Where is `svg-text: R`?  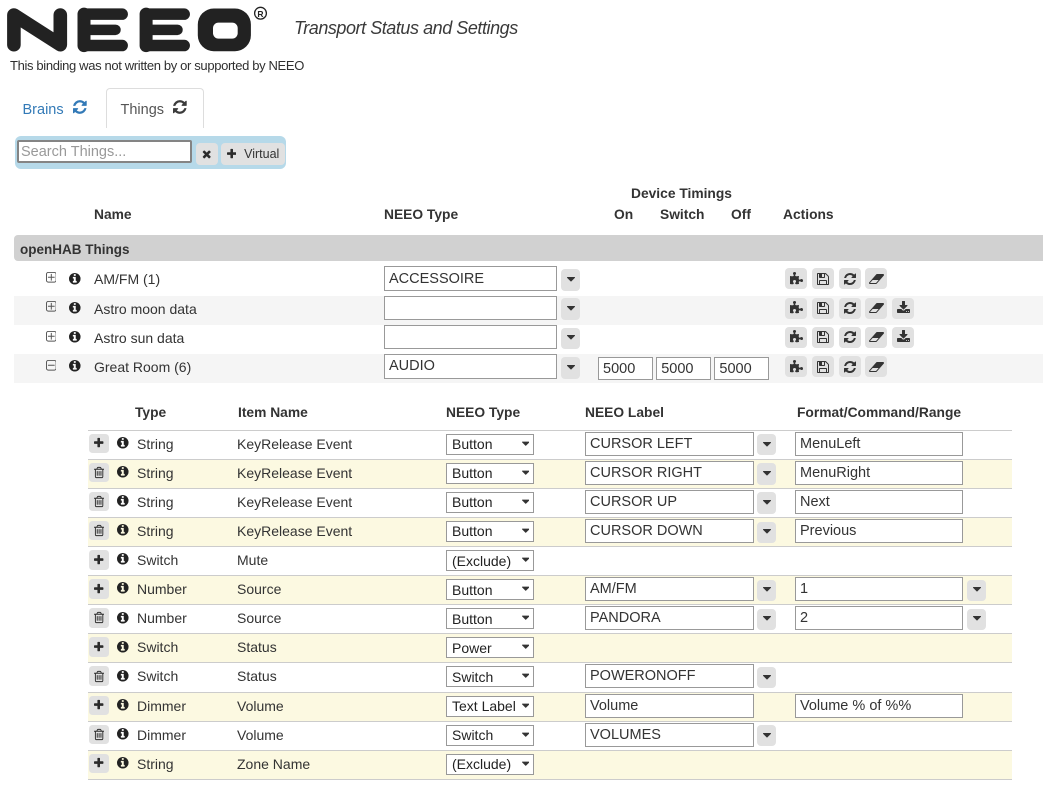 svg-text: R is located at coordinates (260, 14).